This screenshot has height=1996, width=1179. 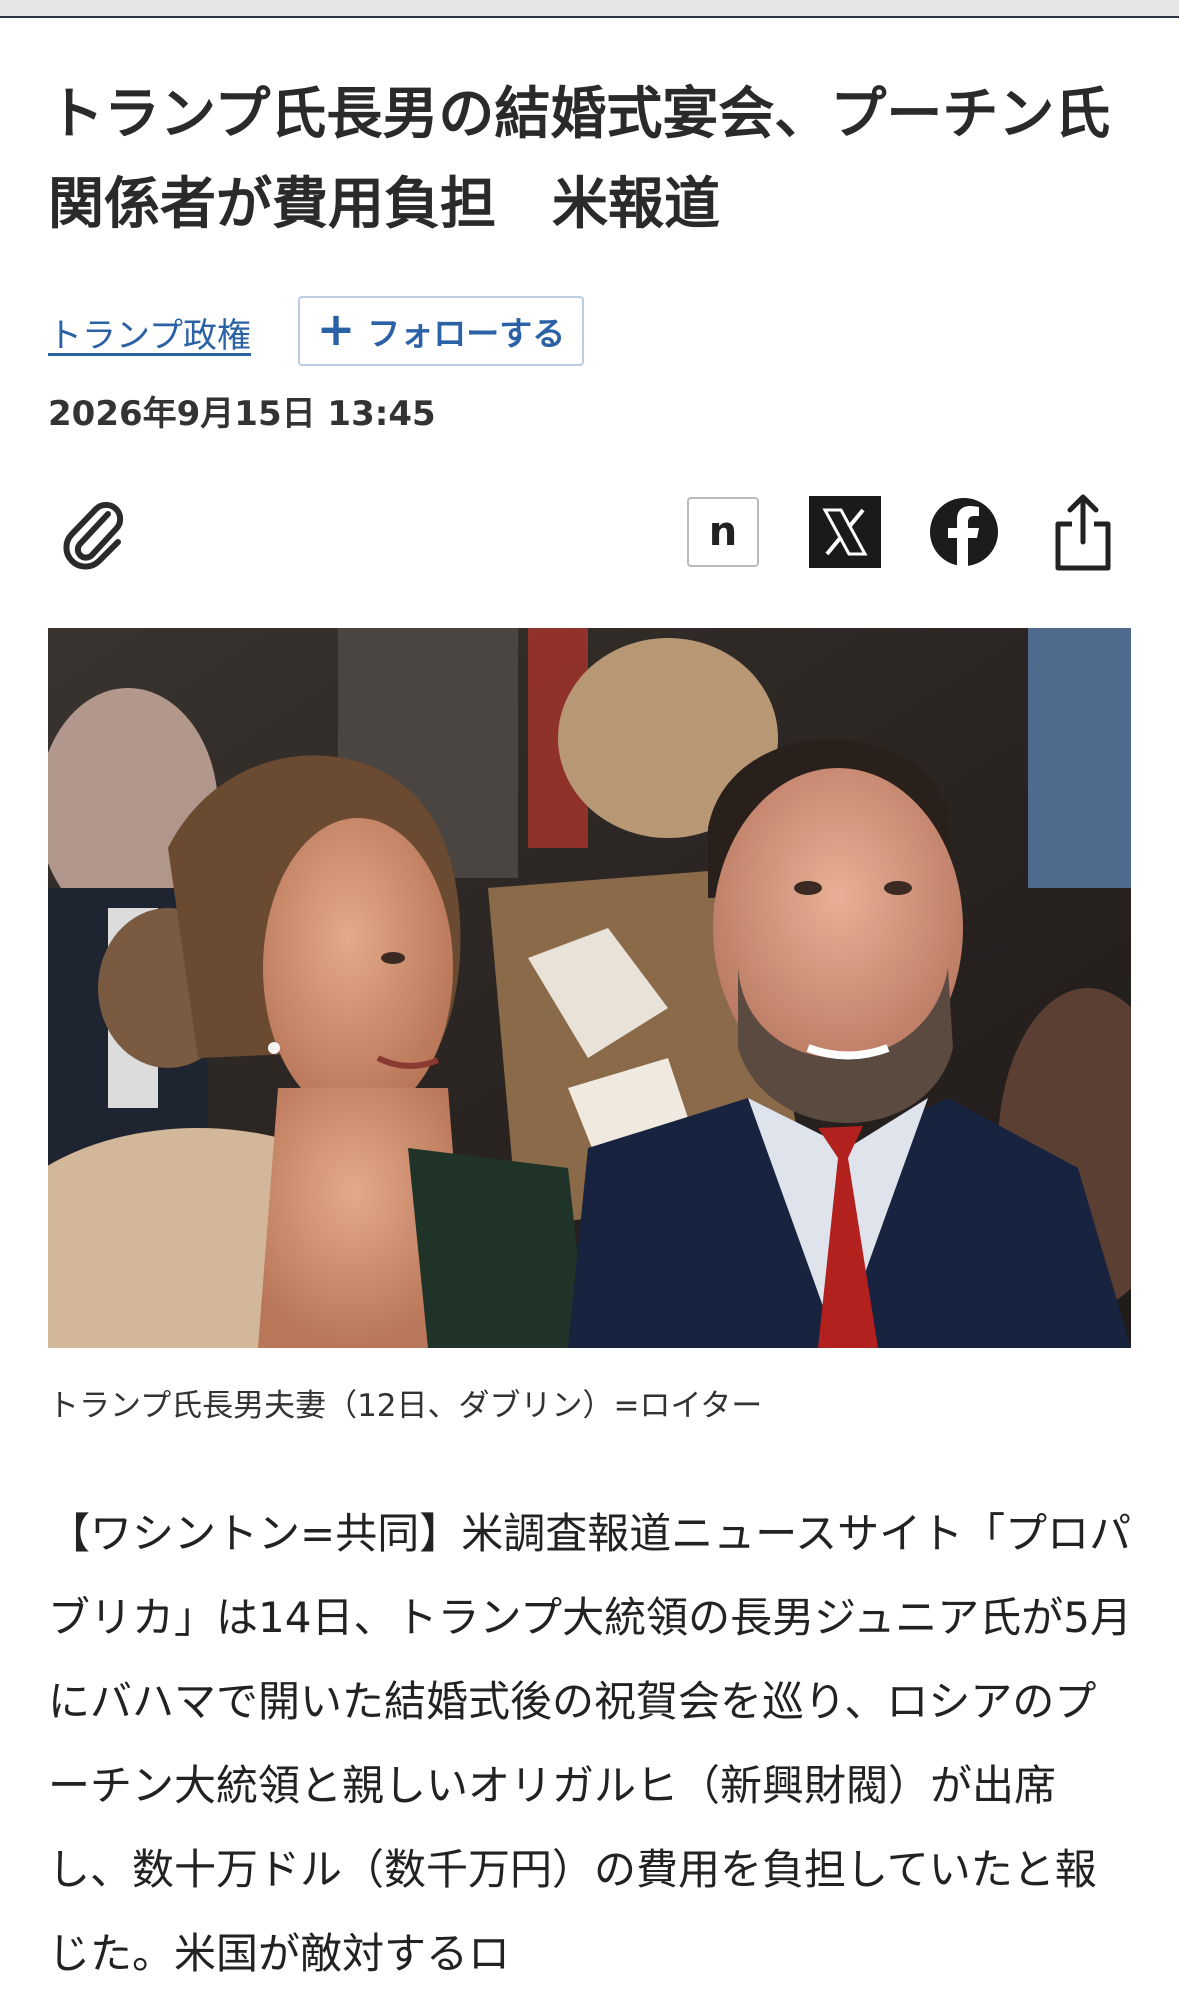 I want to click on follow-button: + フォローする, so click(x=441, y=331).